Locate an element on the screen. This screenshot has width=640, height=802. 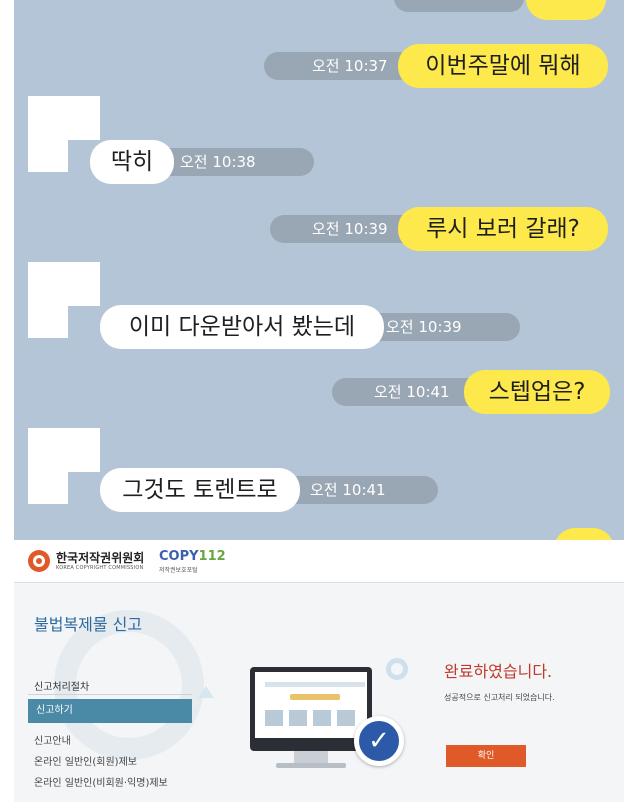
message-bubble-received: 그것도 토렌트로 is located at coordinates (200, 490).